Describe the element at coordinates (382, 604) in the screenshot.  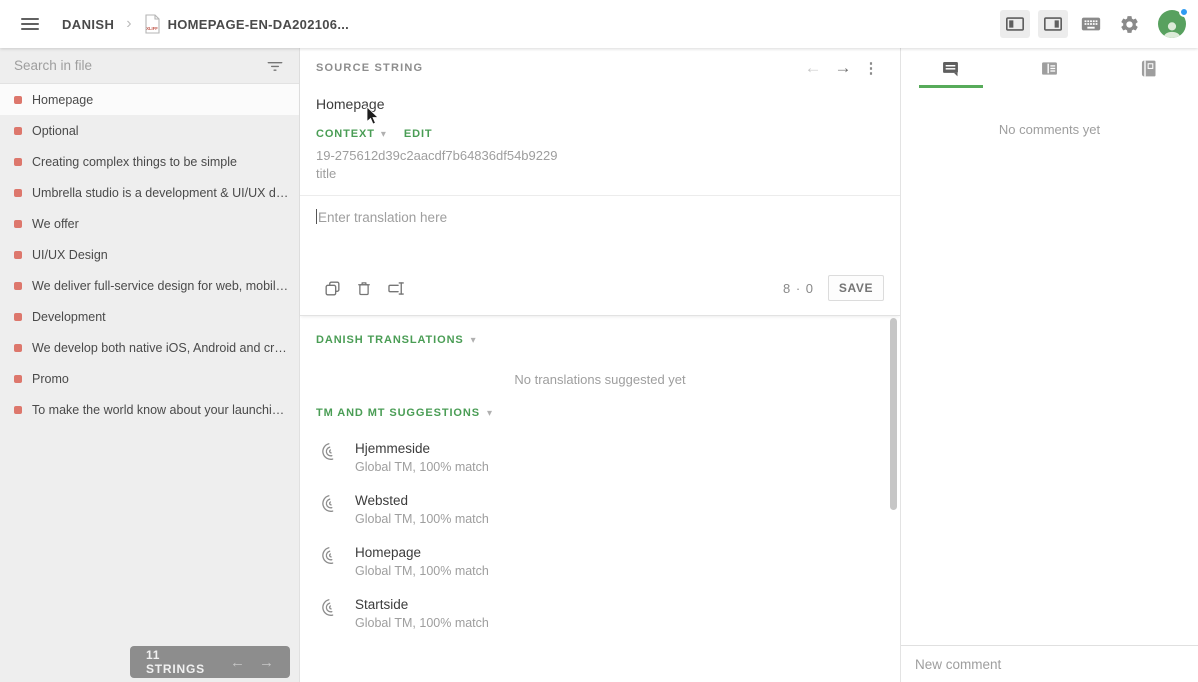
I see `suggestion-text: Startside` at that location.